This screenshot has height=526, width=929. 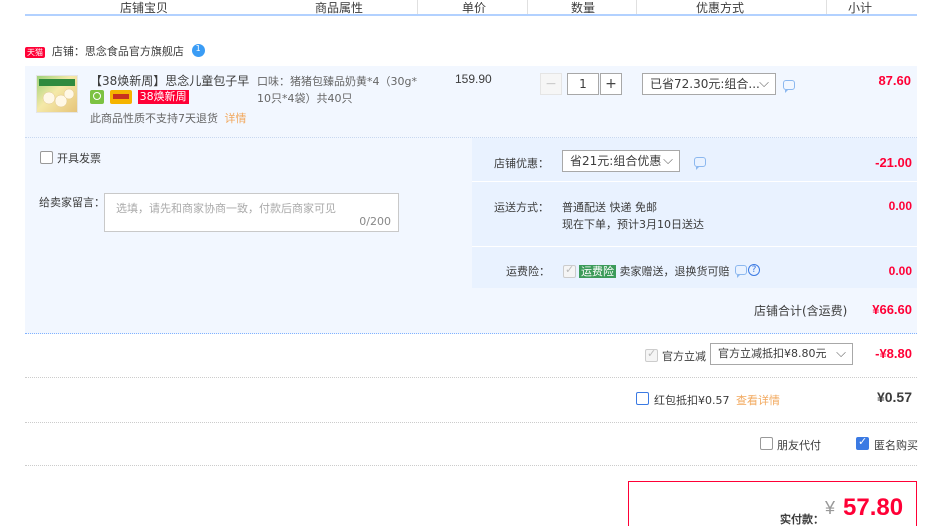 What do you see at coordinates (900, 206) in the screenshot?
I see `shipping-amount: 0.00` at bounding box center [900, 206].